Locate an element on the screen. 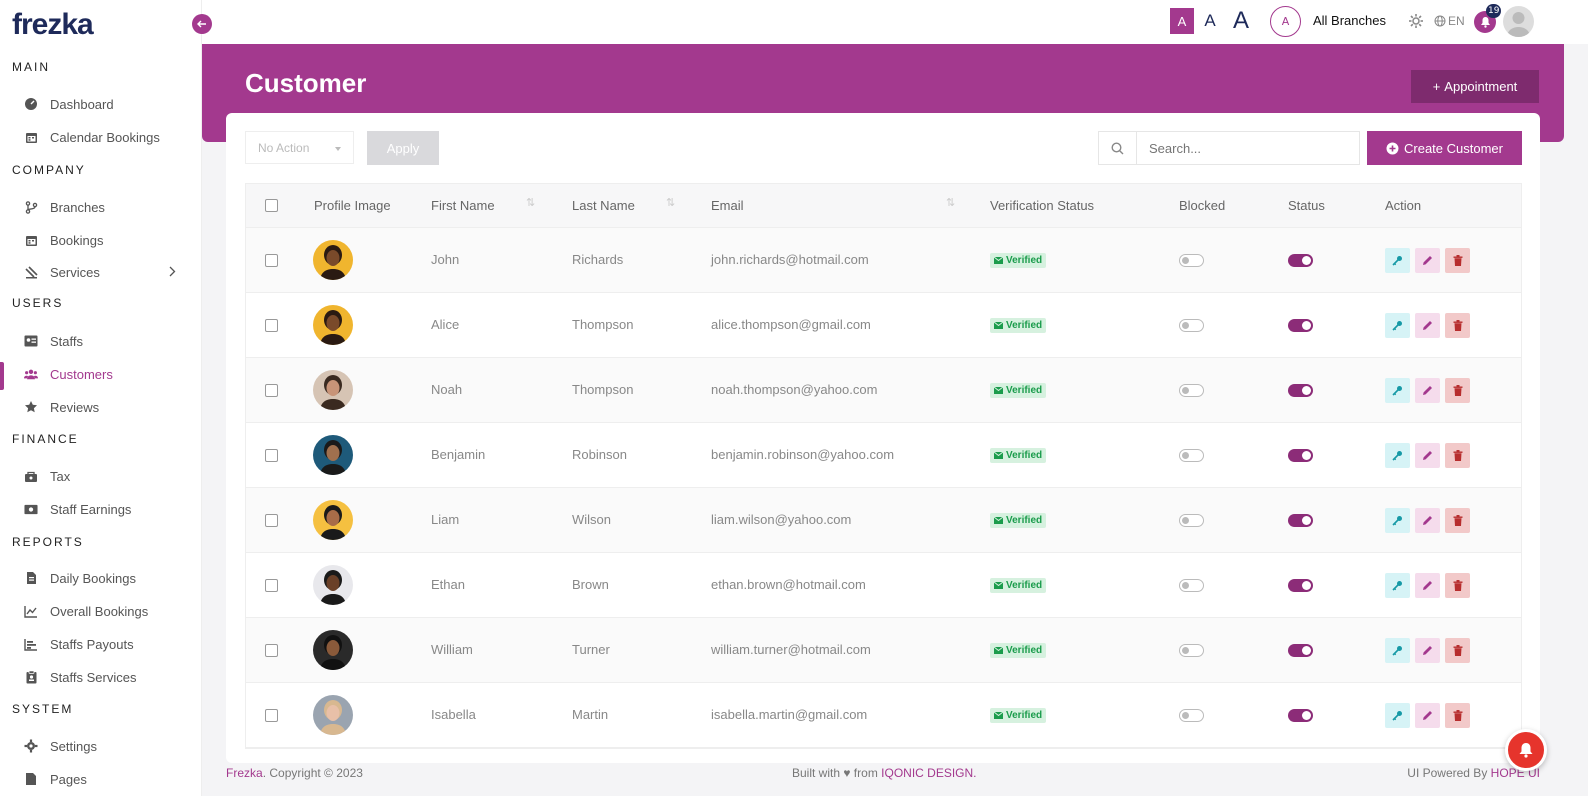 This screenshot has height=796, width=1588. sidebar-item-label: Services is located at coordinates (75, 272).